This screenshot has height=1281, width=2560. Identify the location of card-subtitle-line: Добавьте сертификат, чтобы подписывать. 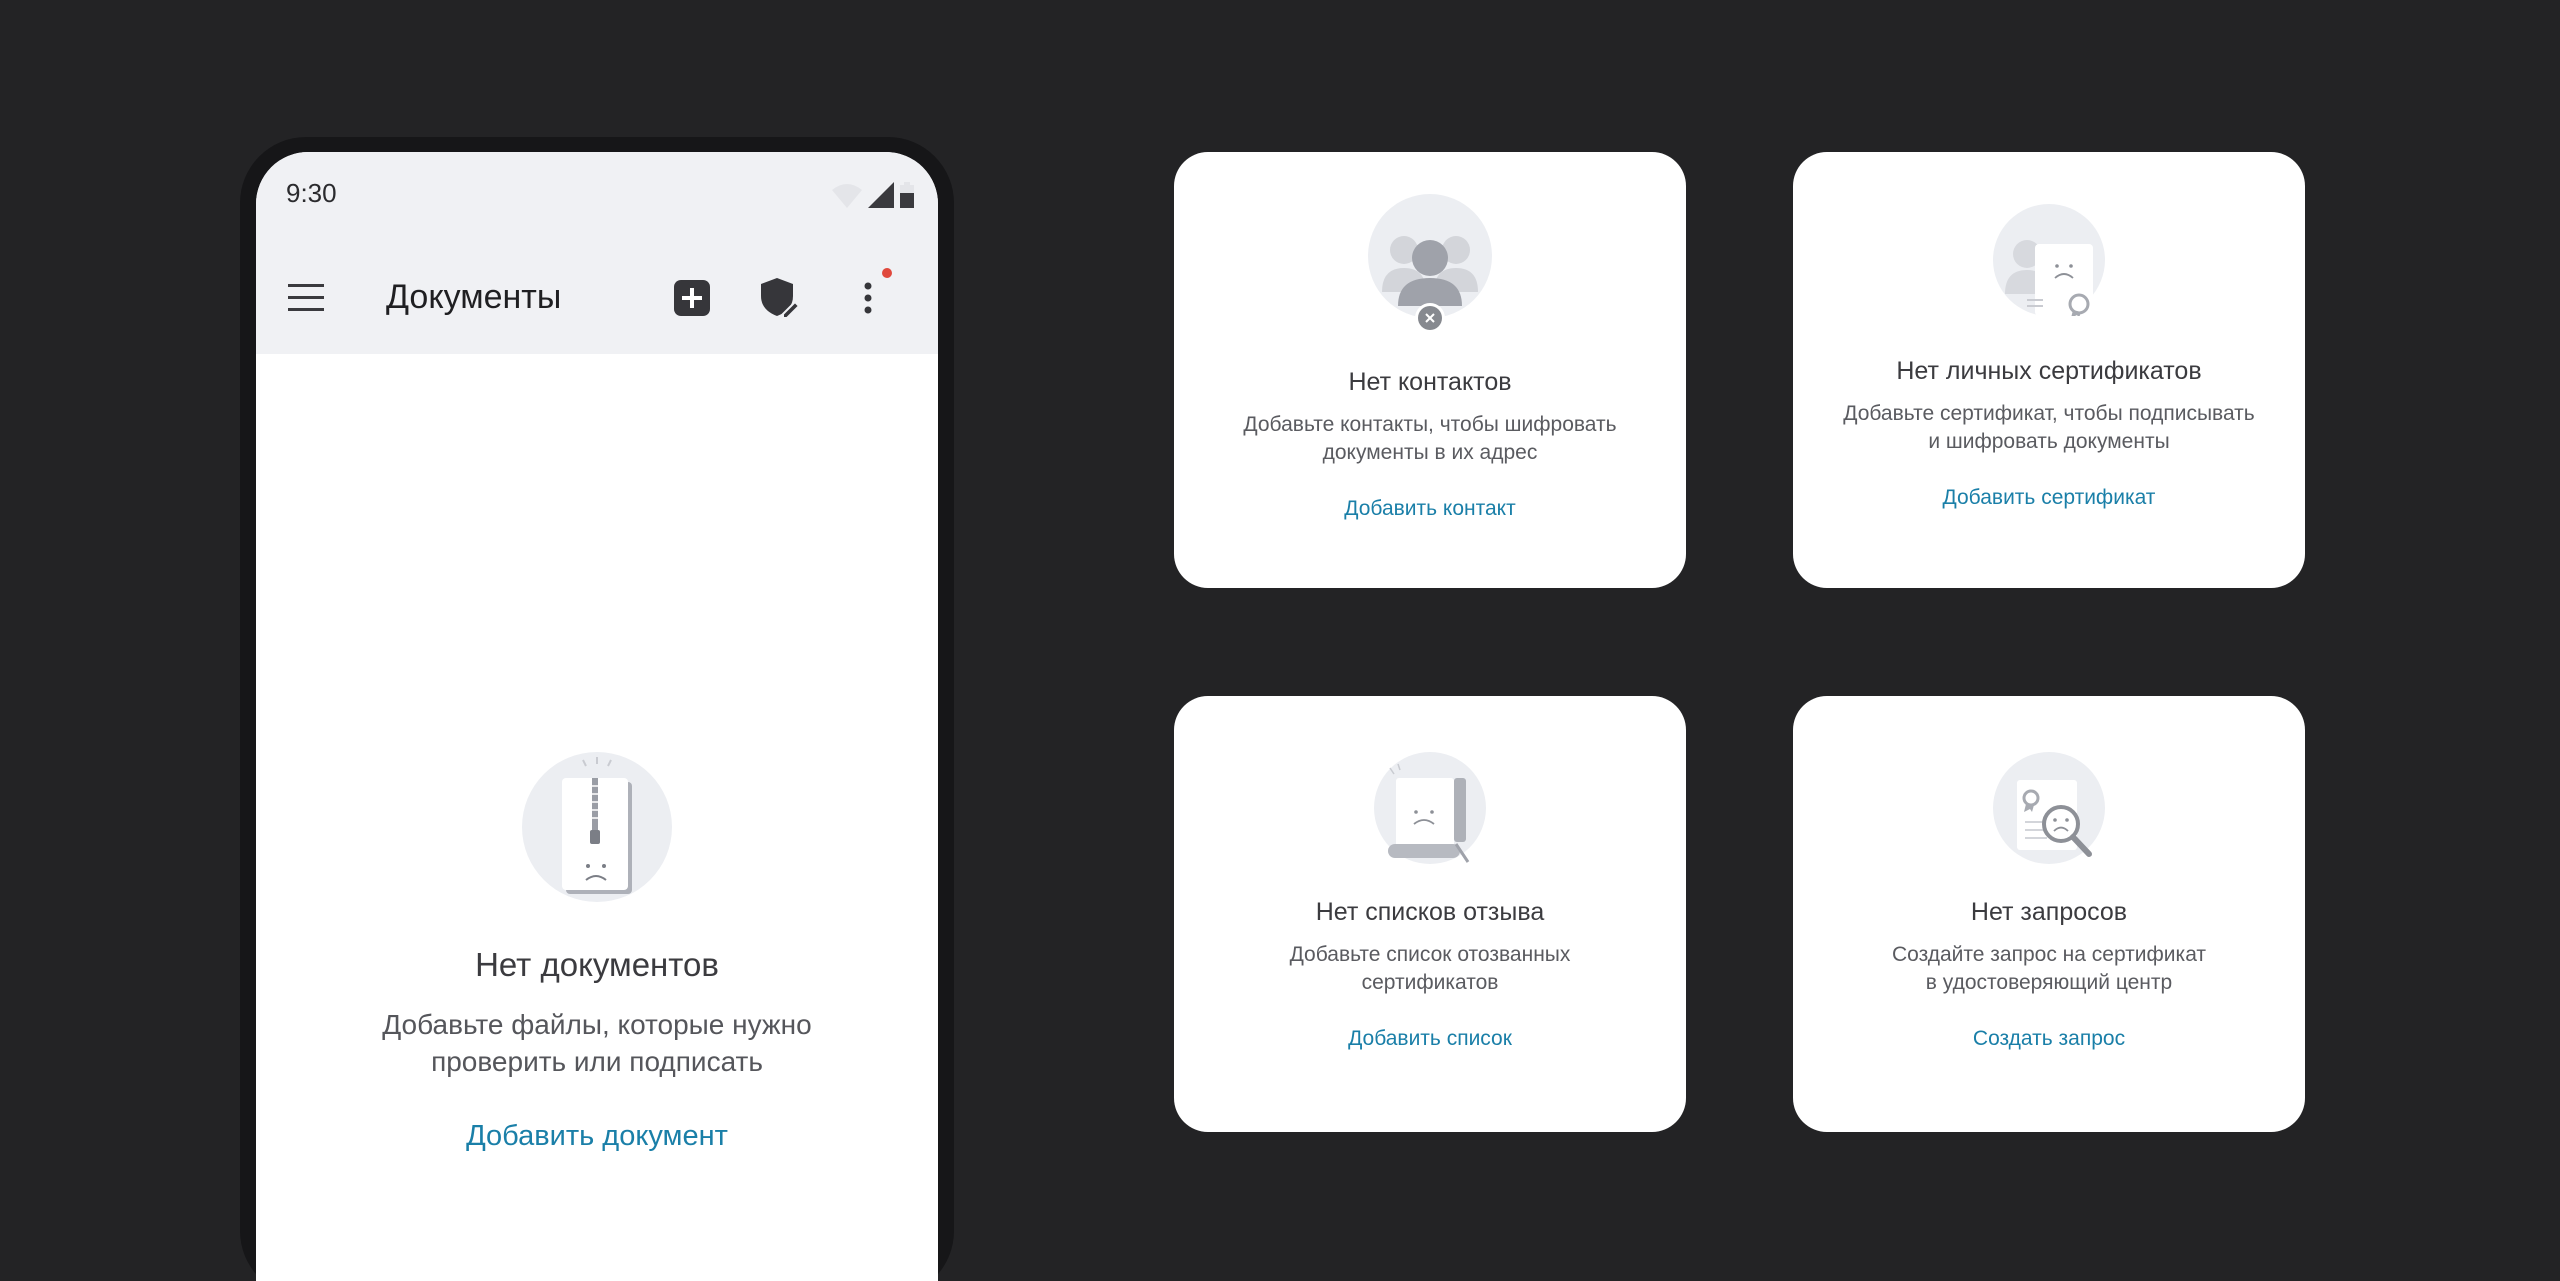
(2049, 413).